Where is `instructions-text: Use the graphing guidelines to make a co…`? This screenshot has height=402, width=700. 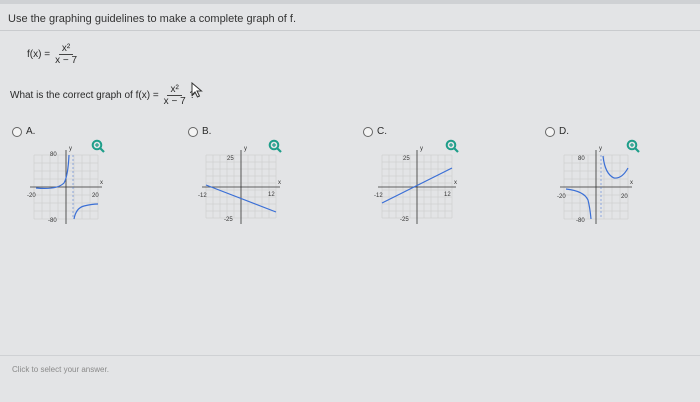 instructions-text: Use the graphing guidelines to make a co… is located at coordinates (152, 19).